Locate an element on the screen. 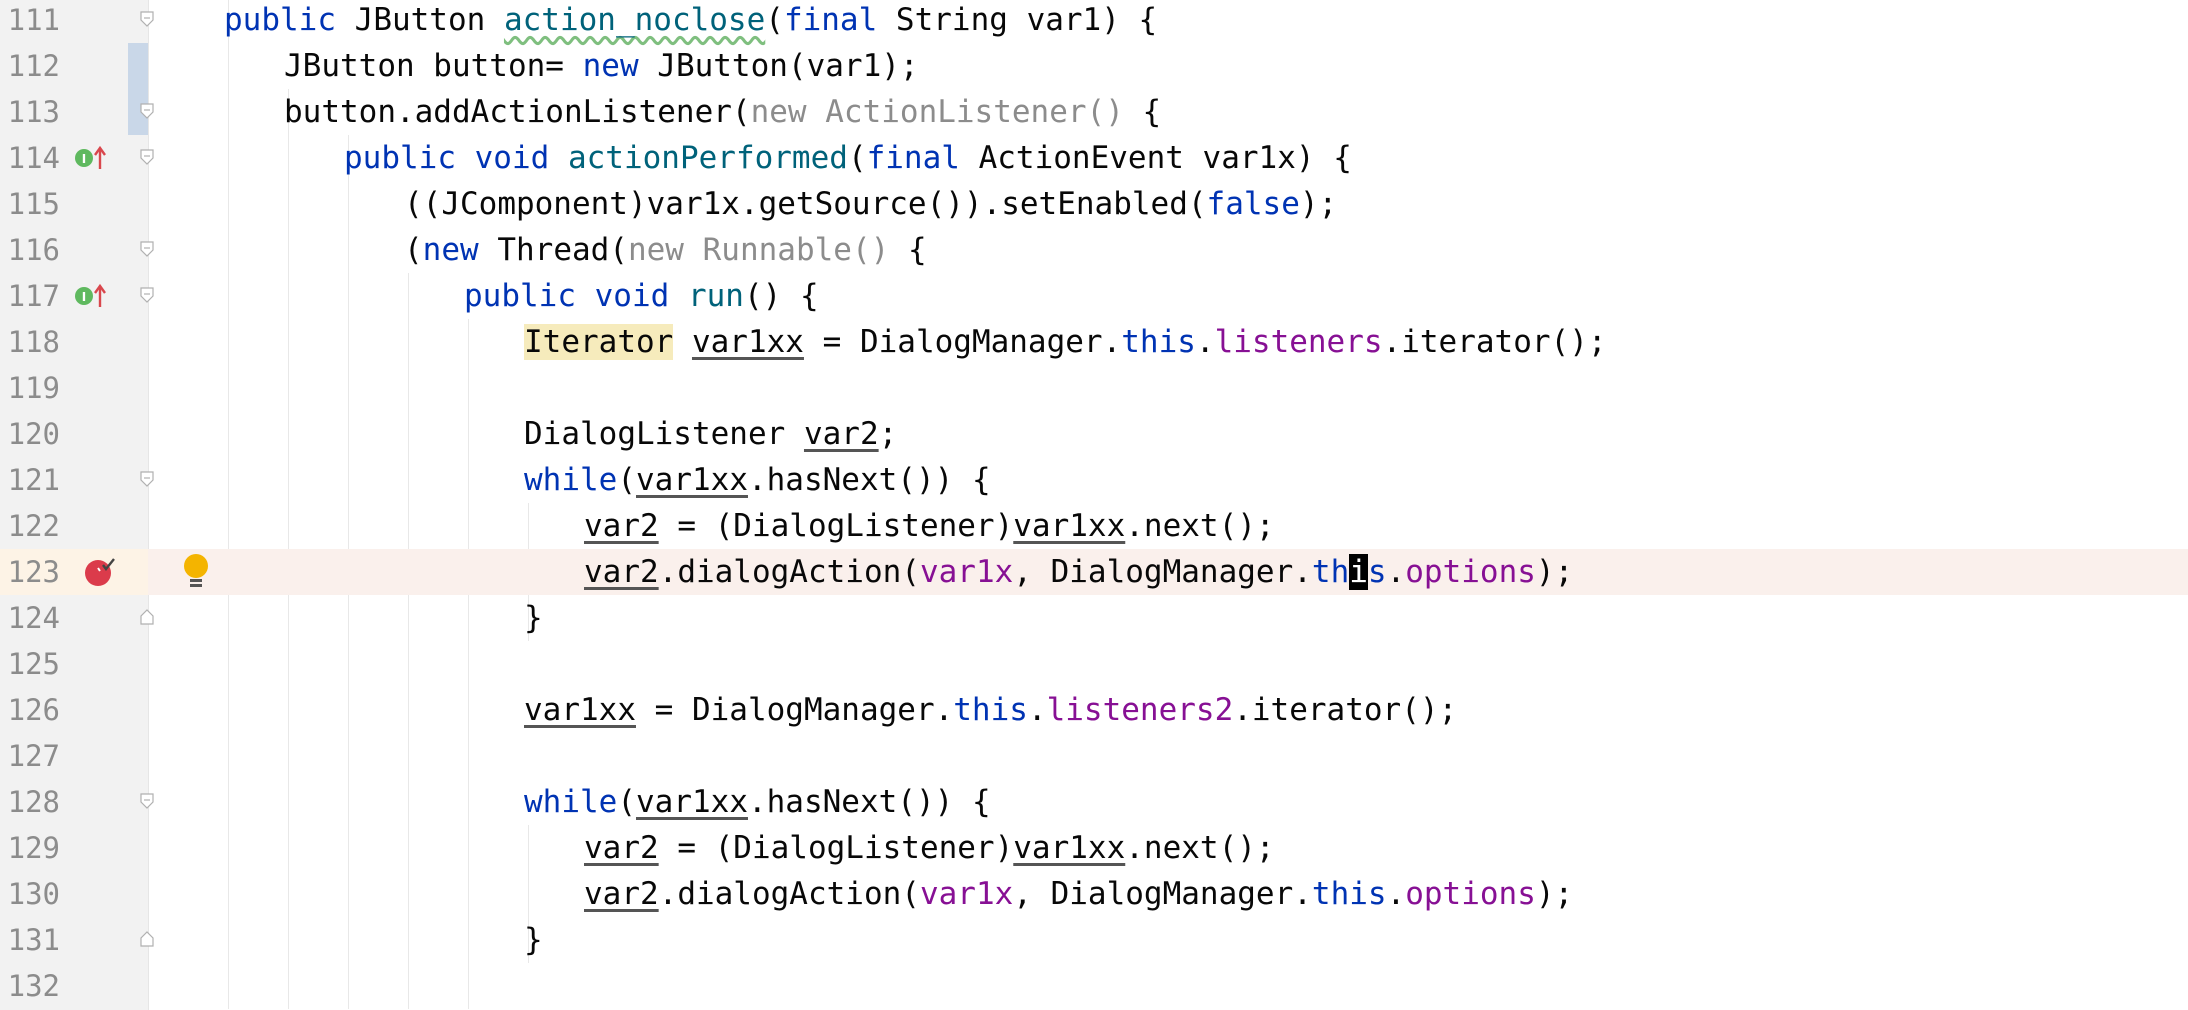  gutter-cell: 123 is located at coordinates (74, 572).